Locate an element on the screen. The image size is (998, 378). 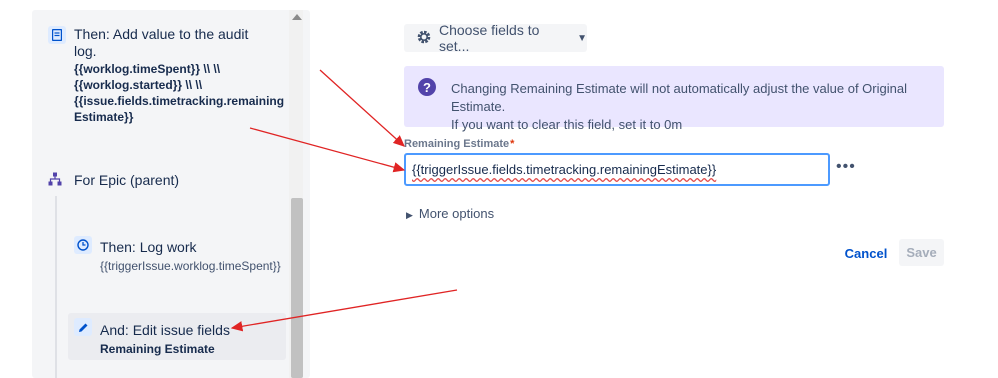
more-options-toggle: ▶ More options is located at coordinates (450, 213).